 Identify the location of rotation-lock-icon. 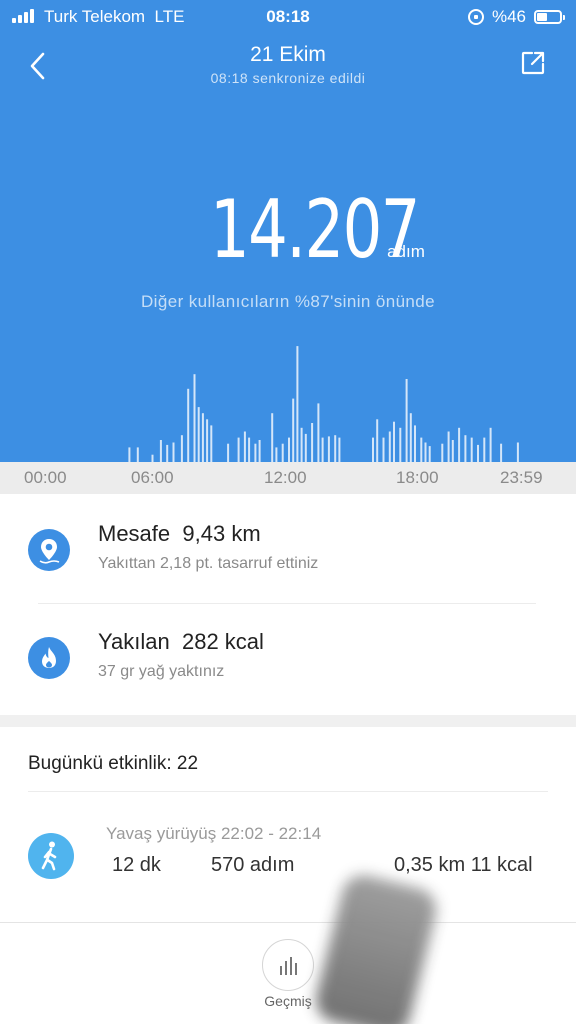
(475, 17).